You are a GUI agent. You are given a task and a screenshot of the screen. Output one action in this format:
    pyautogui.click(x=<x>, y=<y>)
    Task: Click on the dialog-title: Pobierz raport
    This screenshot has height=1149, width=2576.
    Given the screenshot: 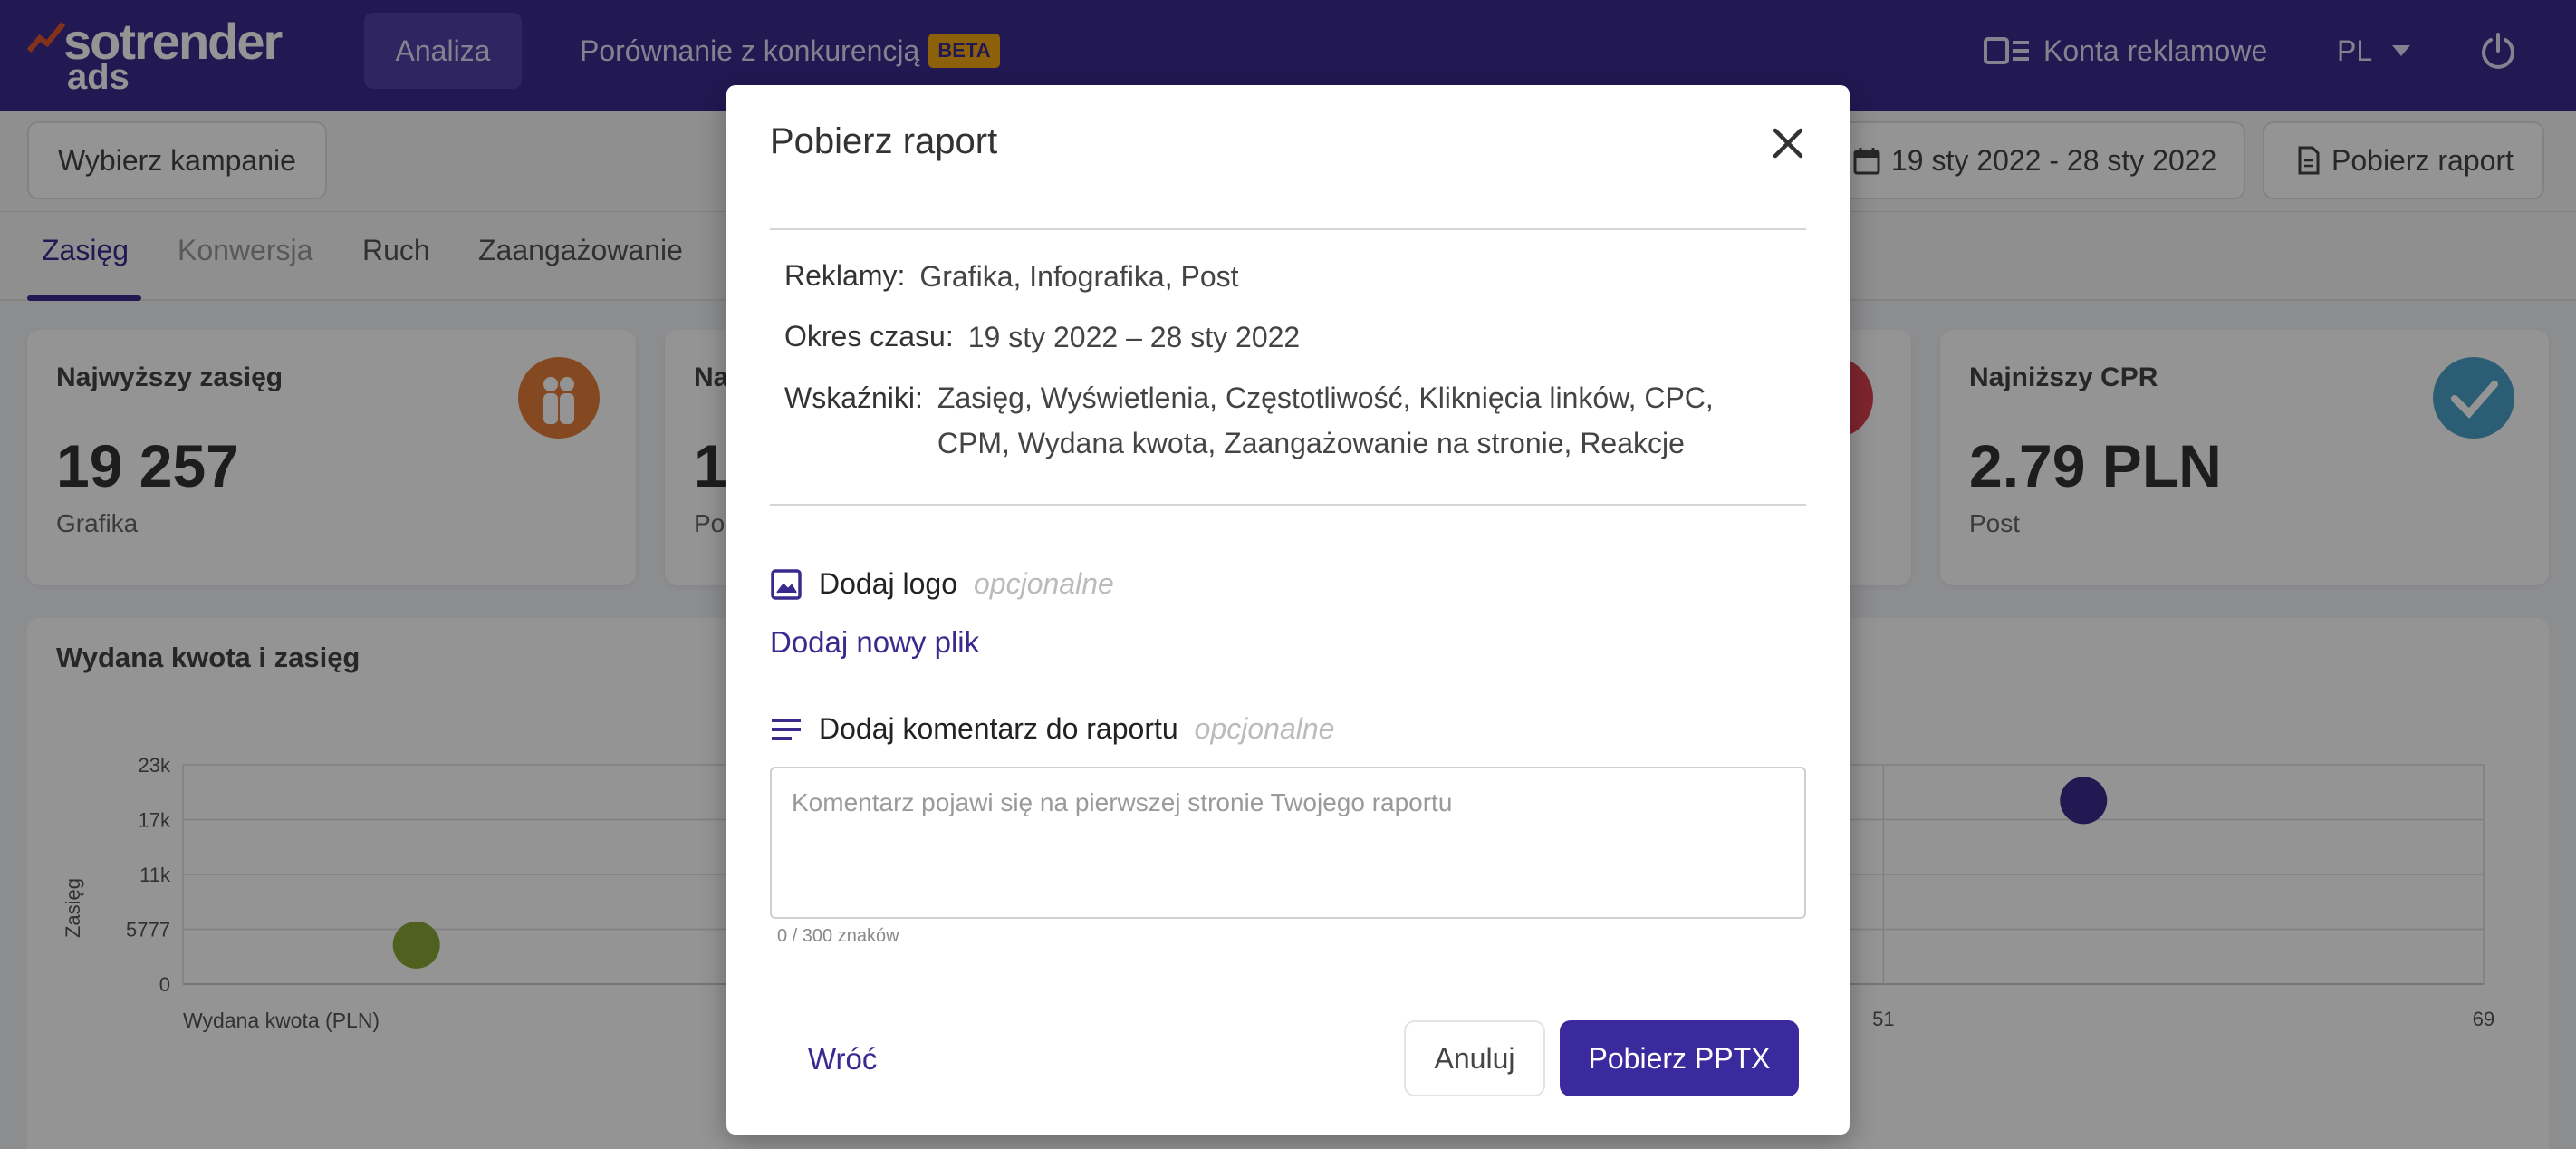 What is the action you would take?
    pyautogui.click(x=884, y=141)
    